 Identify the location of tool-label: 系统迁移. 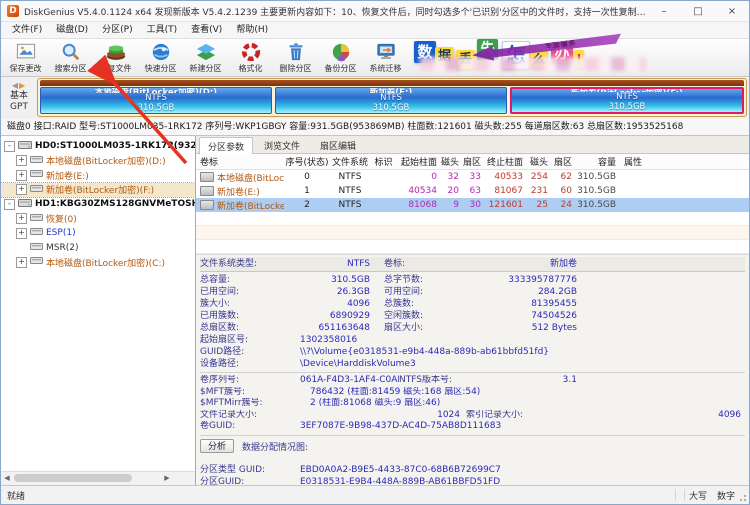
(385, 68).